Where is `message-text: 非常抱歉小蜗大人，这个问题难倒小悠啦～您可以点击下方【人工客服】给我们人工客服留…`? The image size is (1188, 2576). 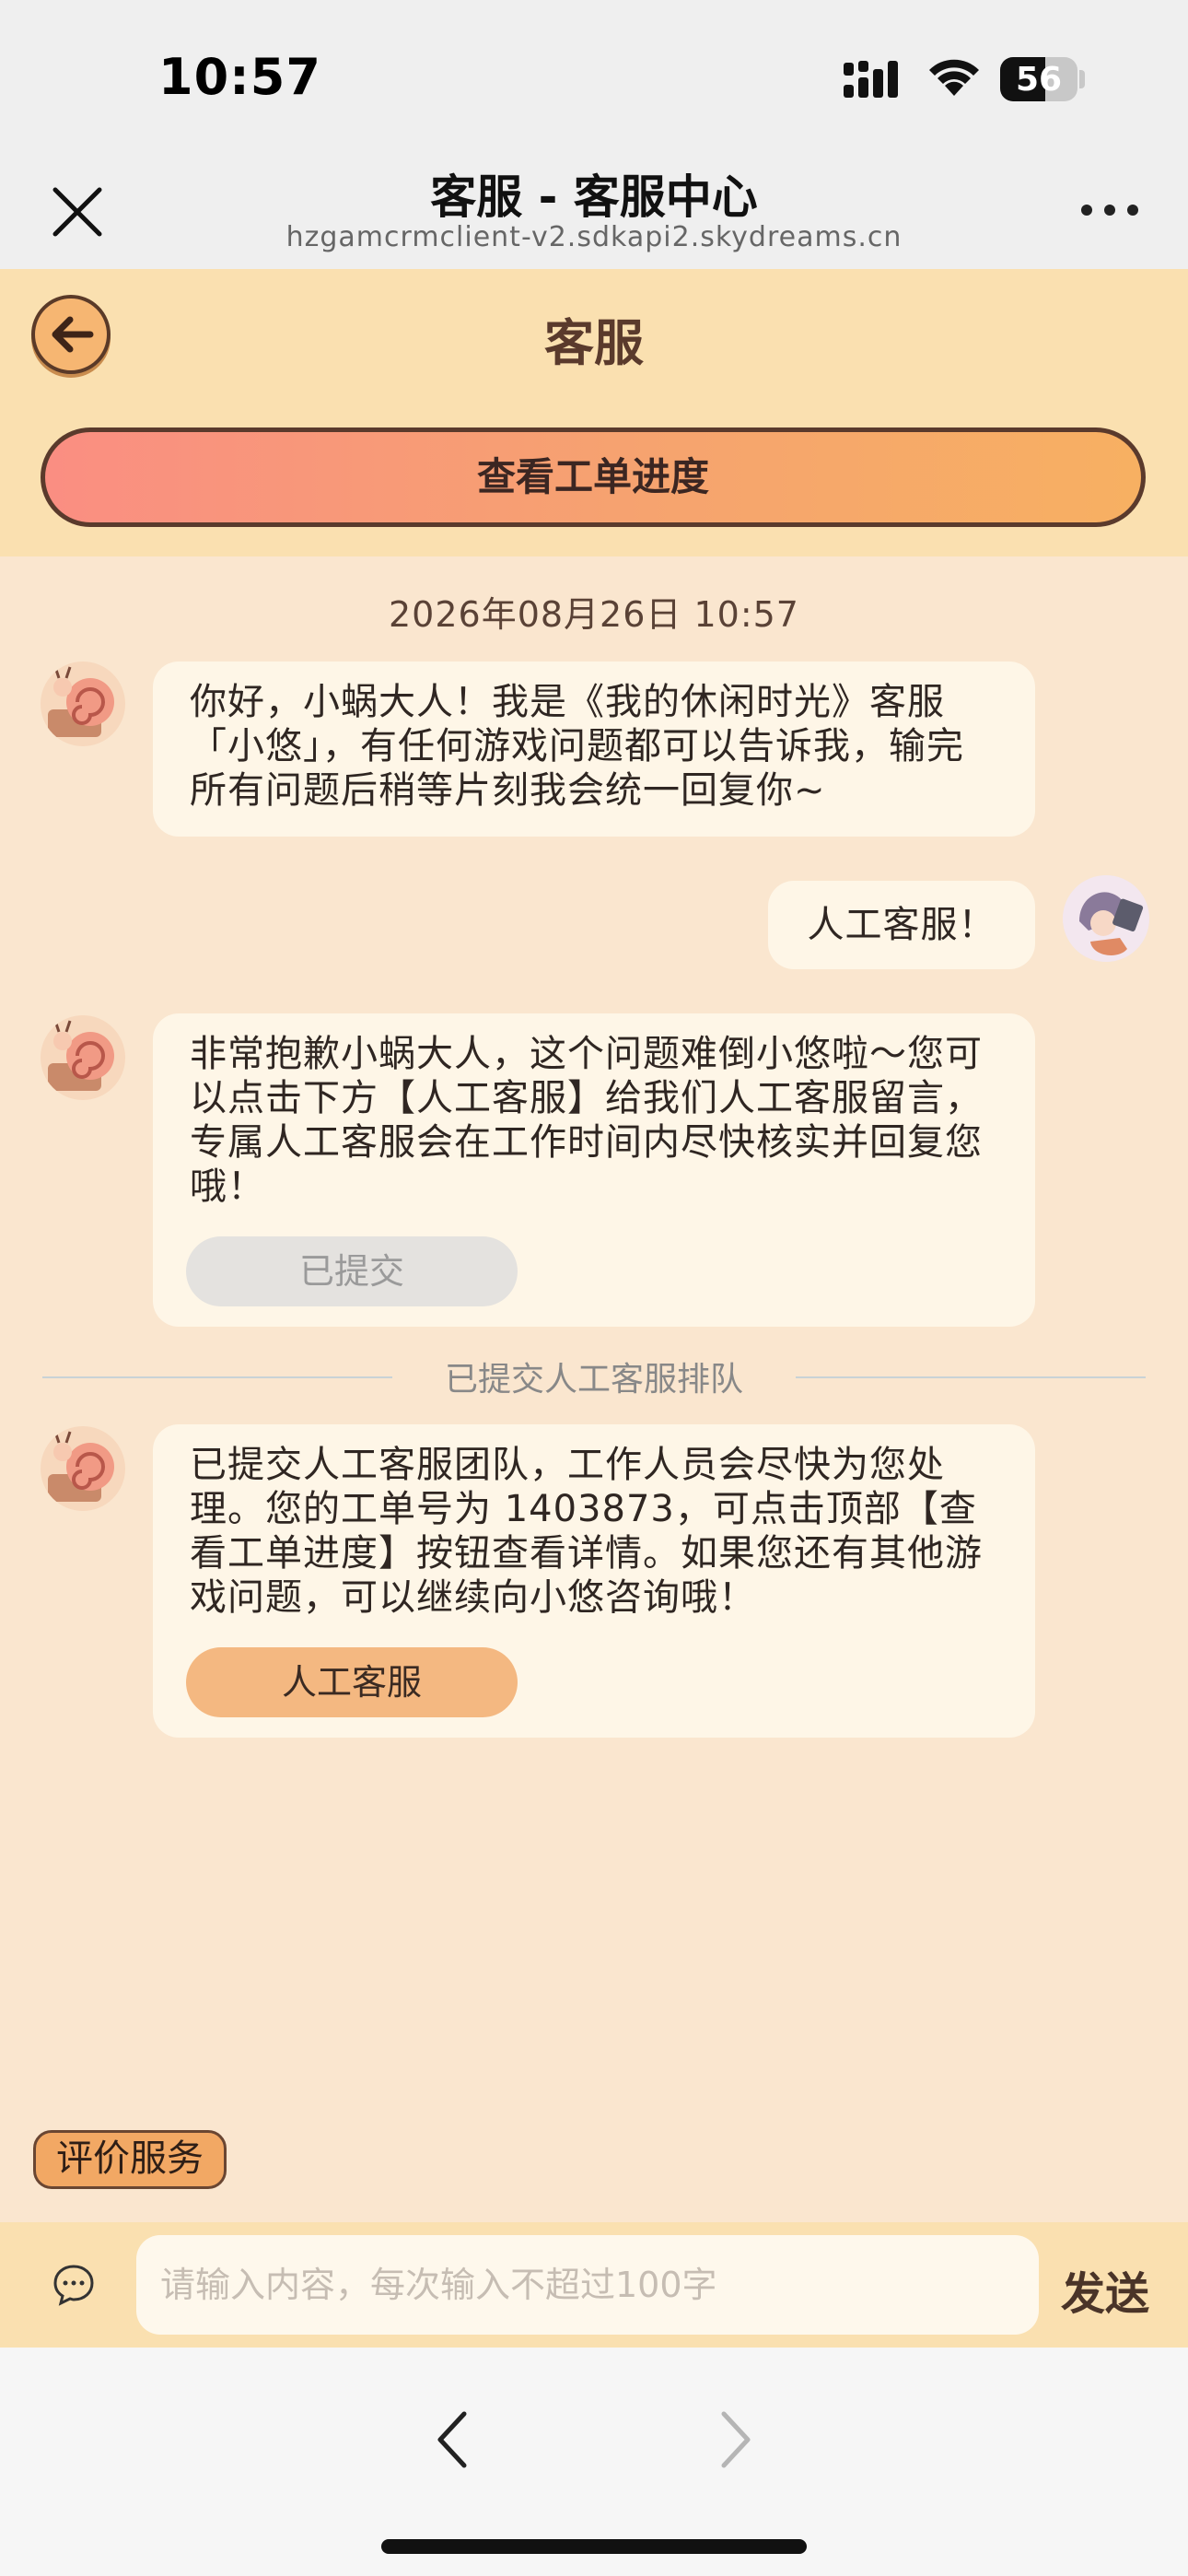 message-text: 非常抱歉小蜗大人，这个问题难倒小悠啦～您可以点击下方【人工客服】给我们人工客服留… is located at coordinates (586, 1120).